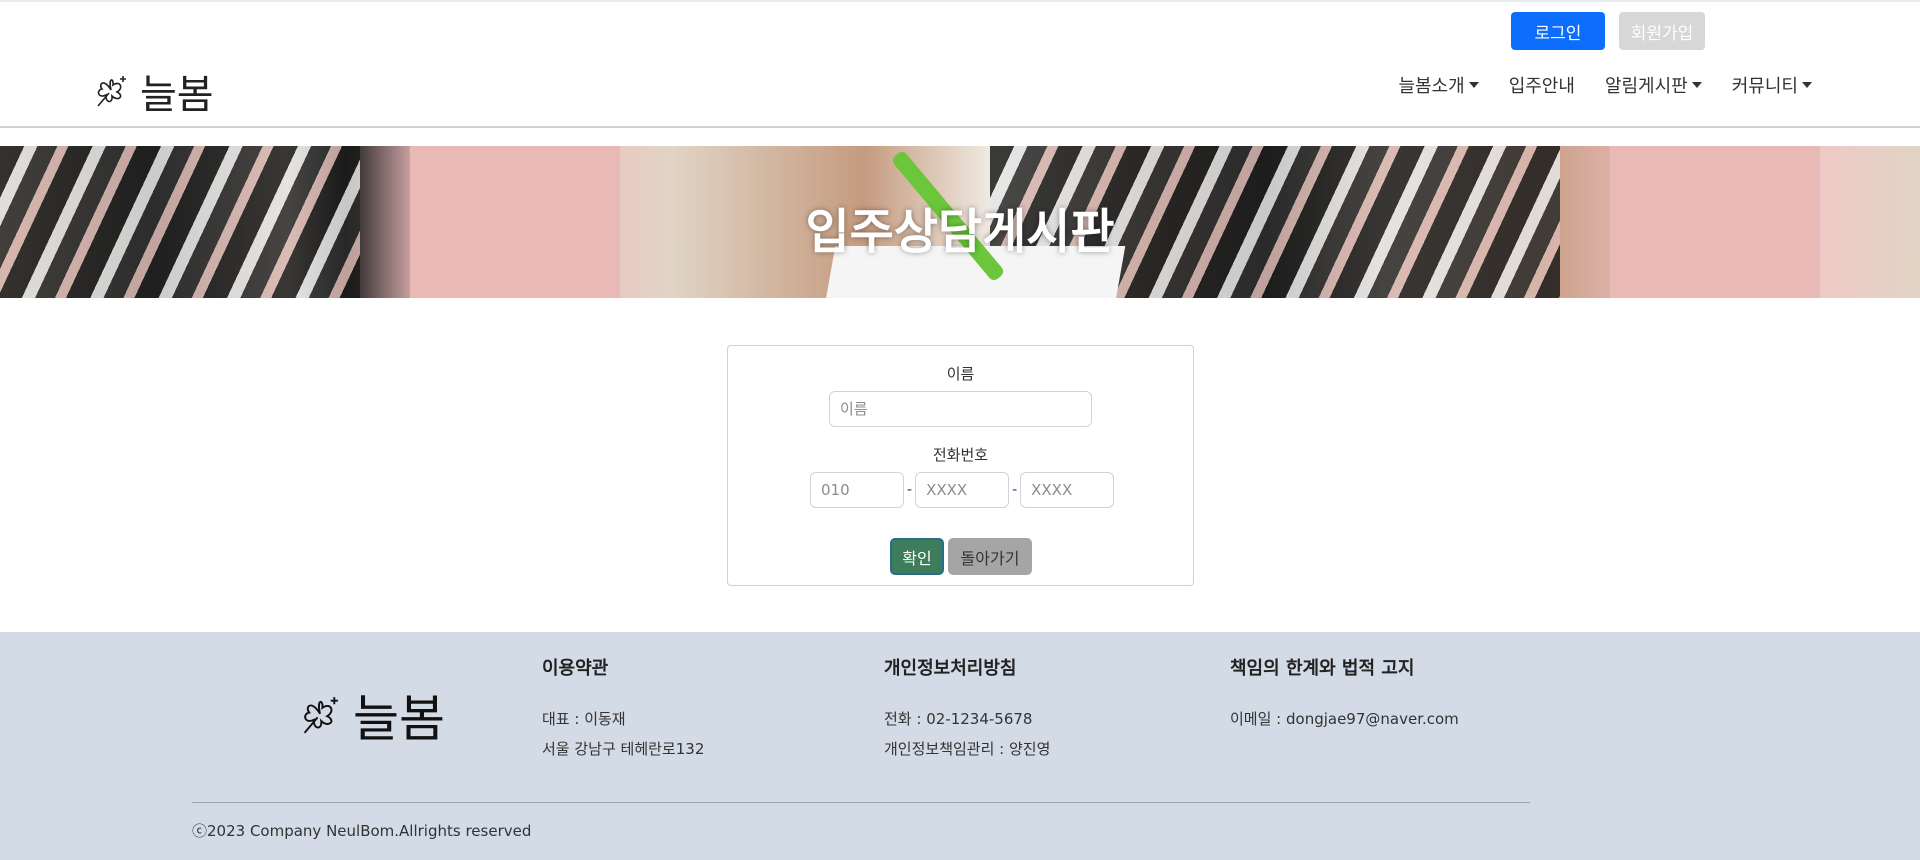 The image size is (1920, 860). I want to click on footer-terms-column: 이용약관 대표 : 이동재 서울 강남구 테헤란로132, so click(623, 709).